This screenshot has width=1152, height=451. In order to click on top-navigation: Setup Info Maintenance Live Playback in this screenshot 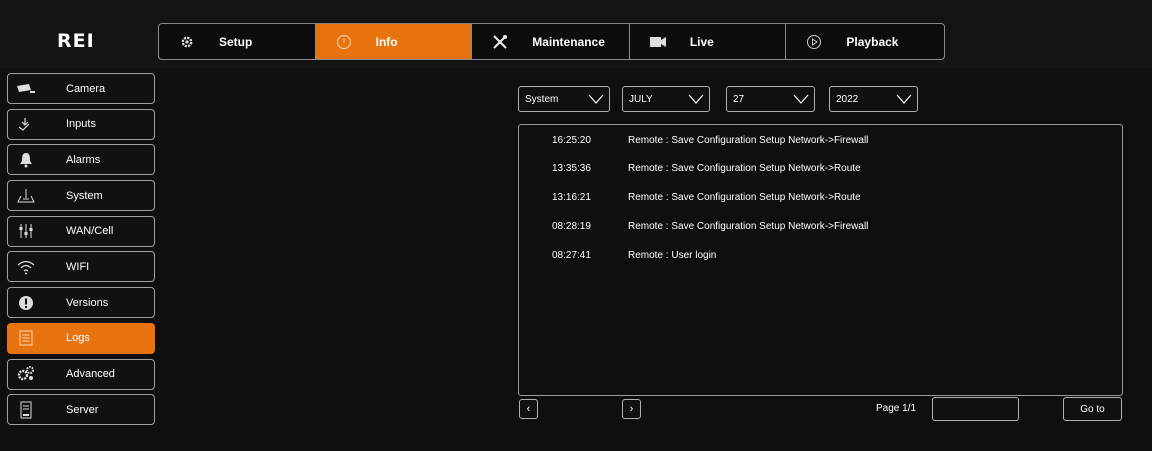, I will do `click(551, 41)`.